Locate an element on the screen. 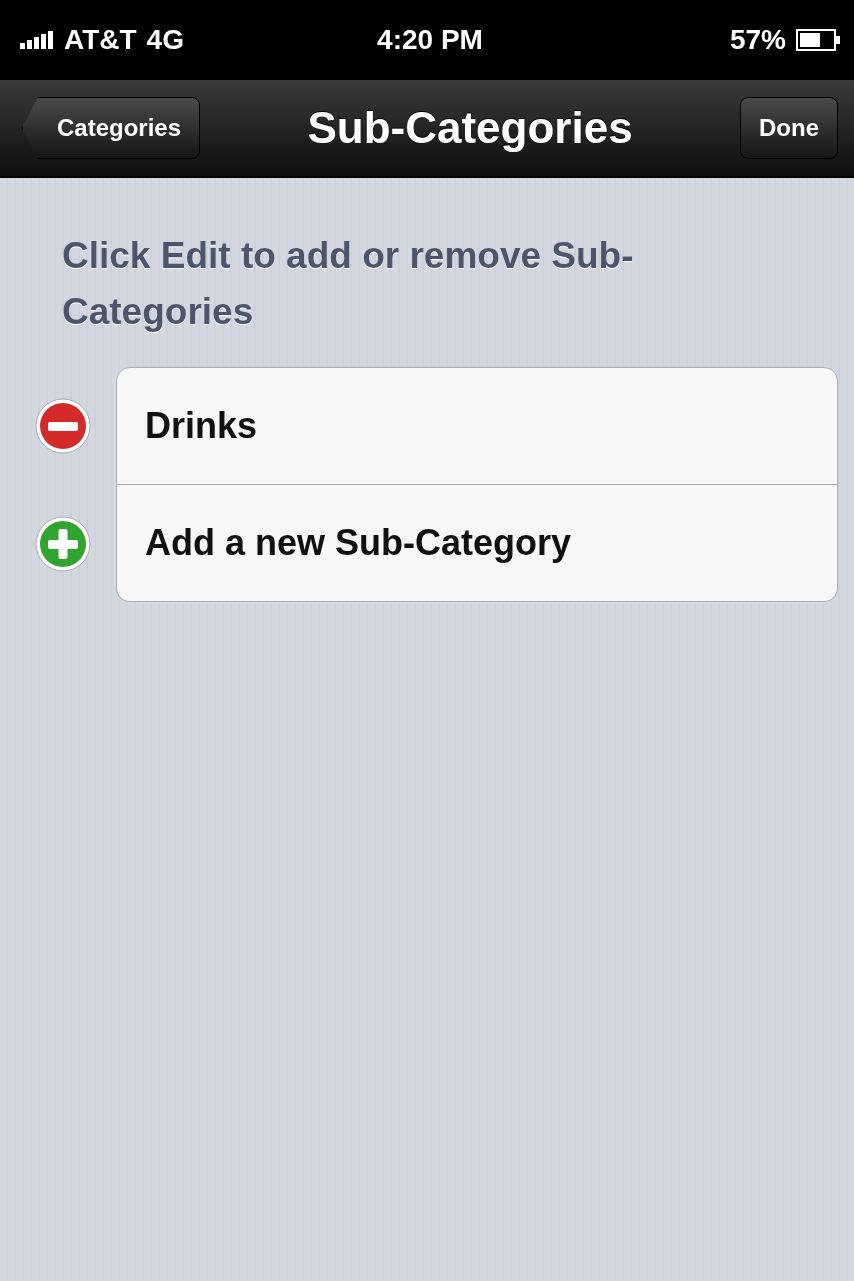 The width and height of the screenshot is (854, 1281). list-row: Add a new Sub-Category is located at coordinates (477, 543).